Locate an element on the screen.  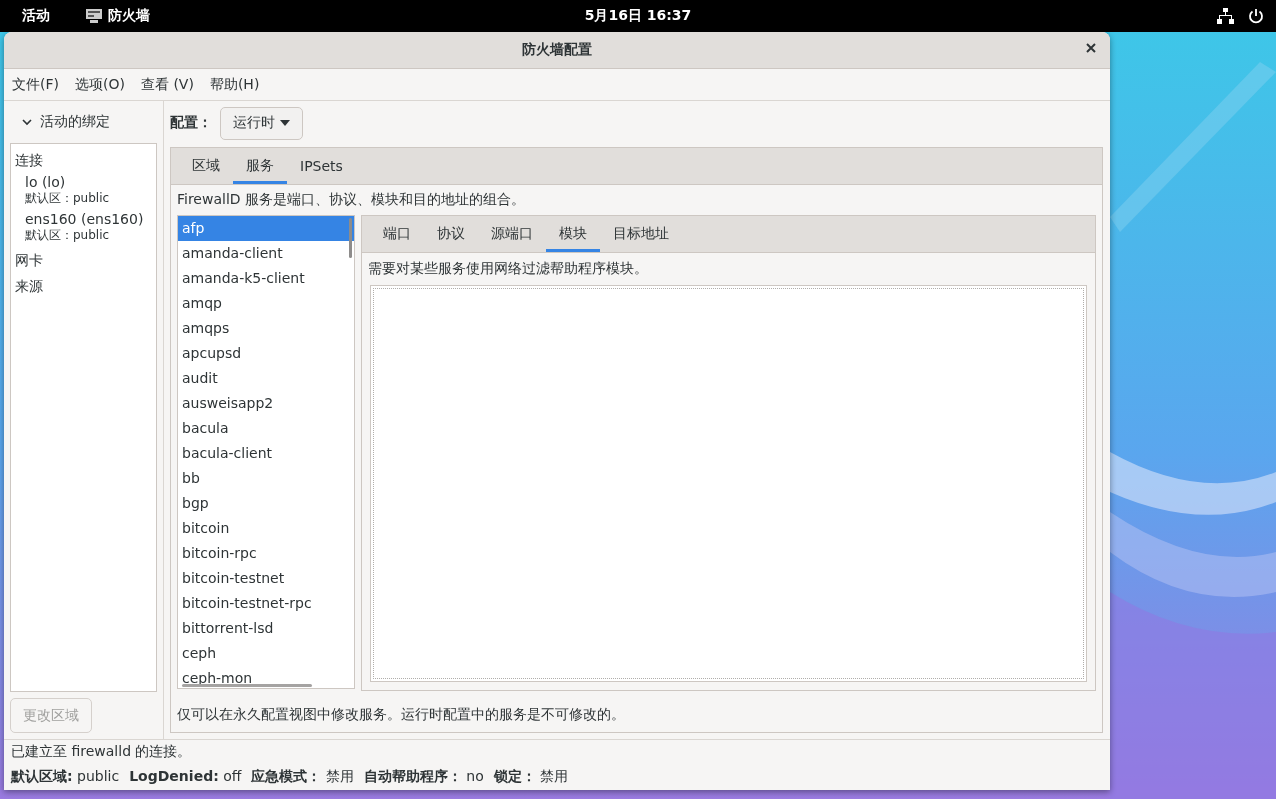
service-item: bittorrent-lsd is located at coordinates (266, 628).